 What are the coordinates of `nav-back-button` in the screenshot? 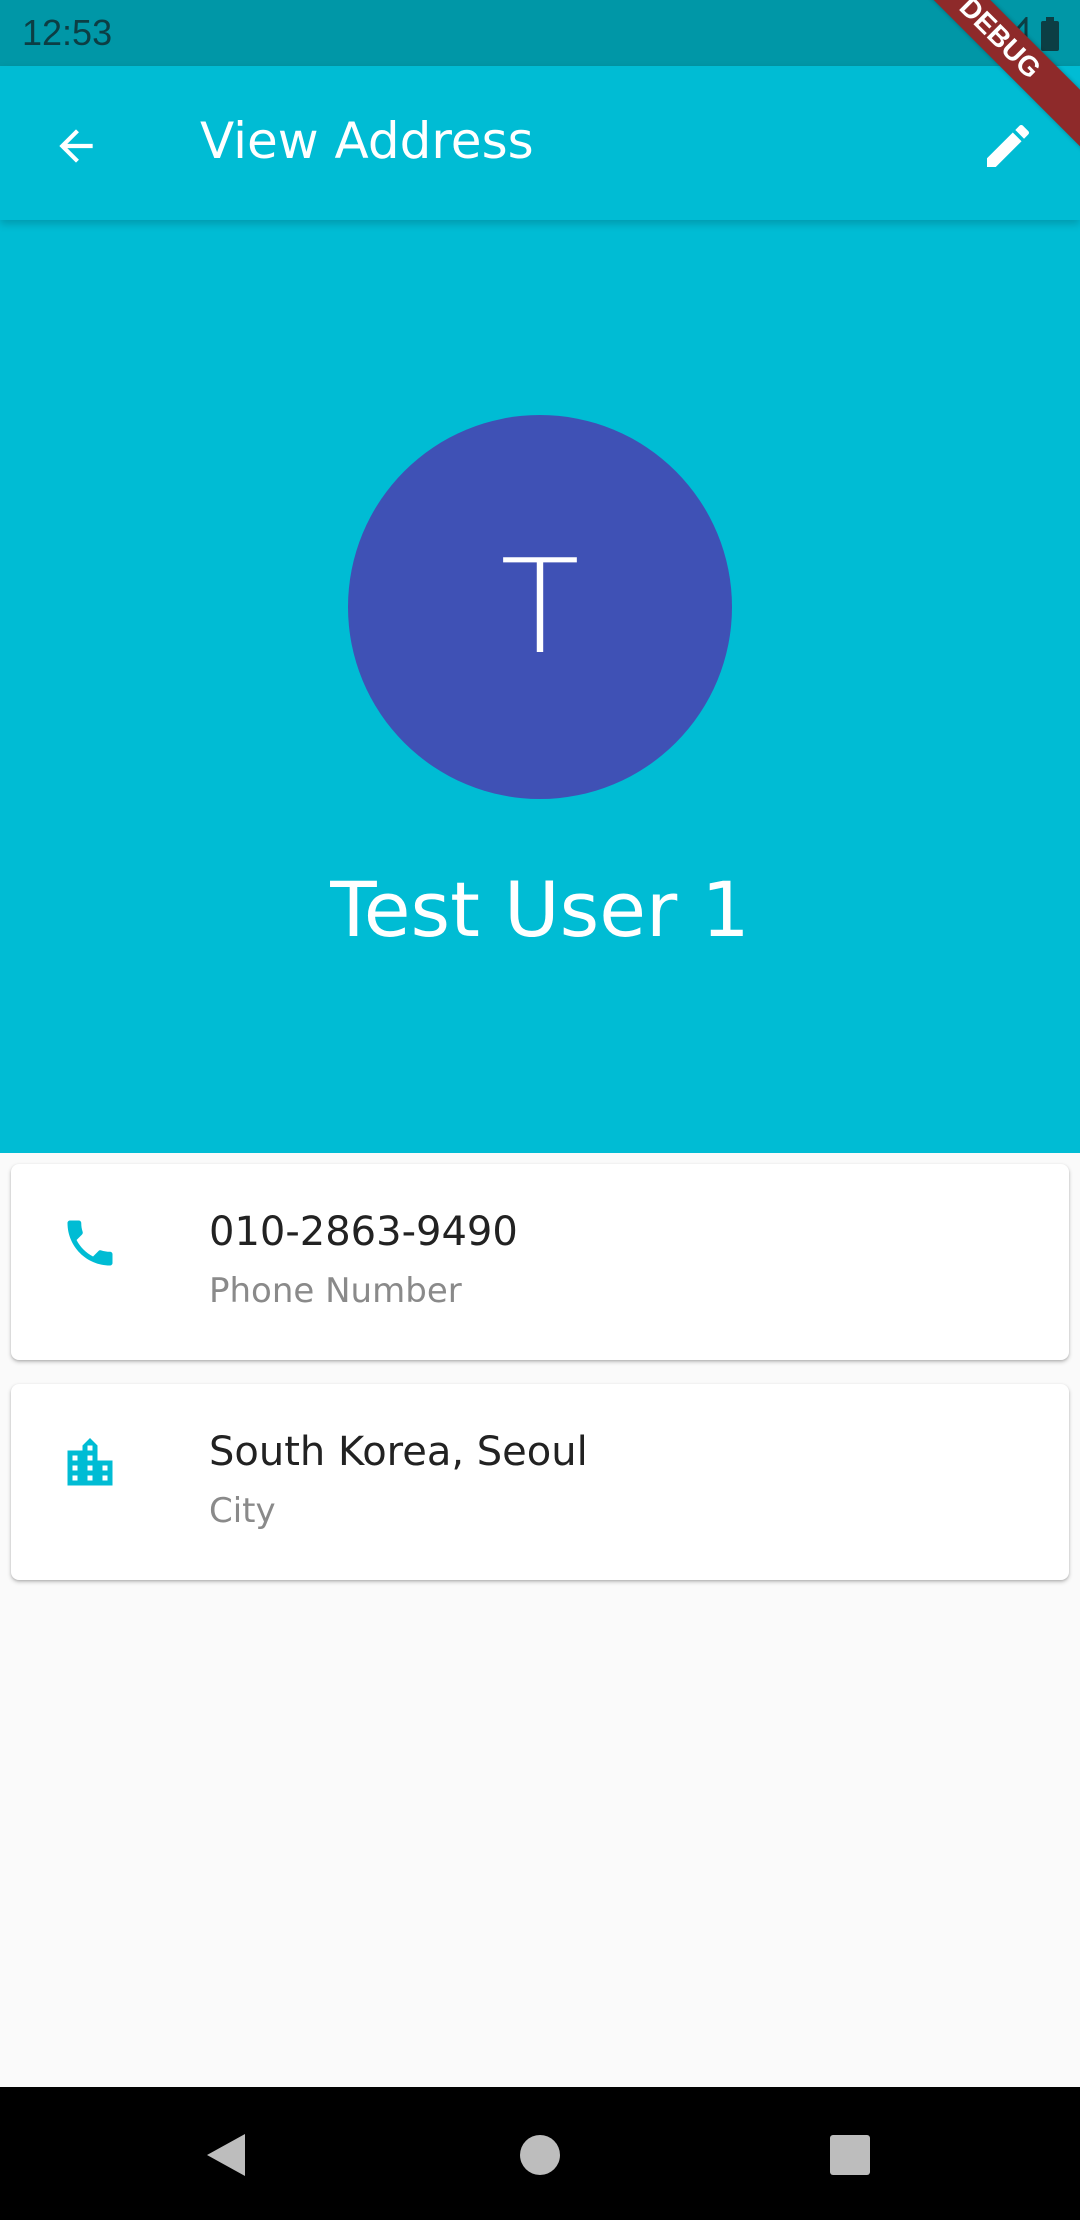 It's located at (226, 2155).